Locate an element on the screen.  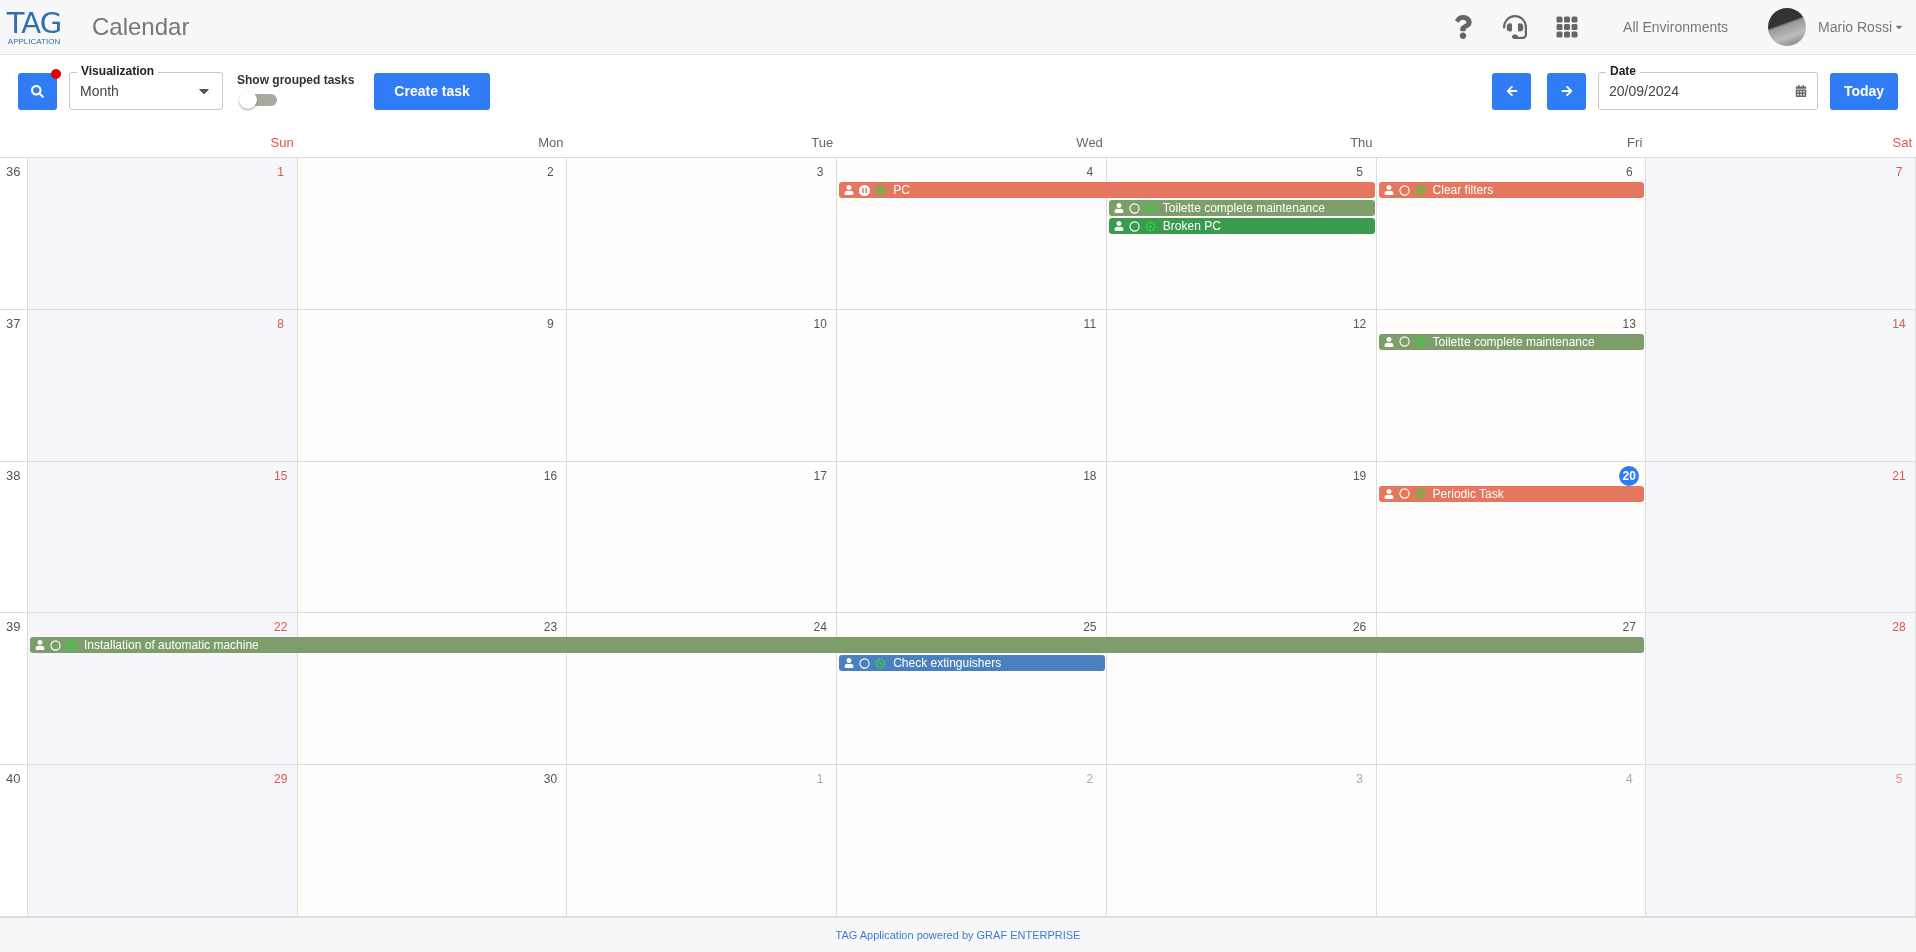
avatar is located at coordinates (1787, 27).